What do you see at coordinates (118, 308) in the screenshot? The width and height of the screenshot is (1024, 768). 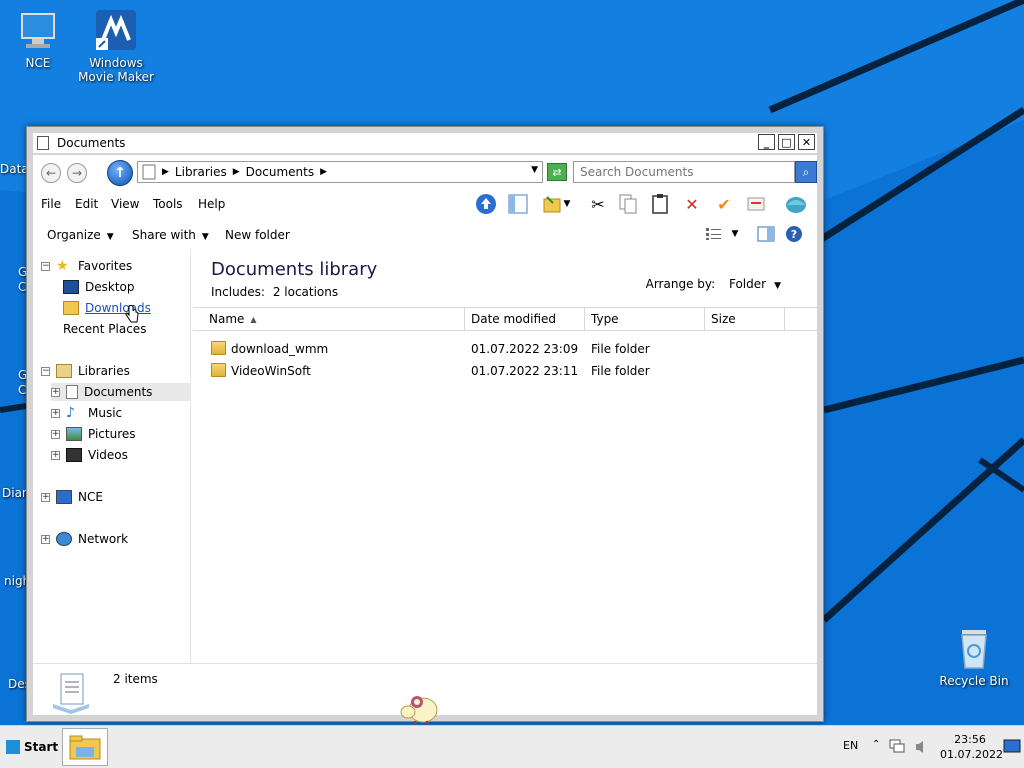 I see `nav-downloads-label: Downloads` at bounding box center [118, 308].